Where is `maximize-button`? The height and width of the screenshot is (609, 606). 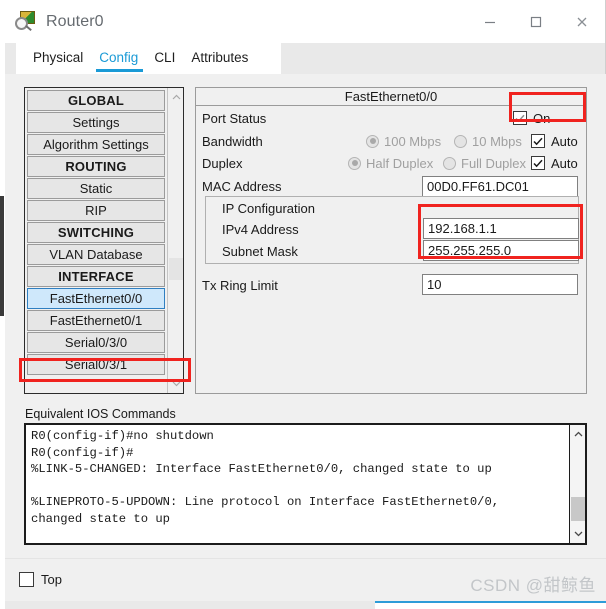 maximize-button is located at coordinates (536, 21).